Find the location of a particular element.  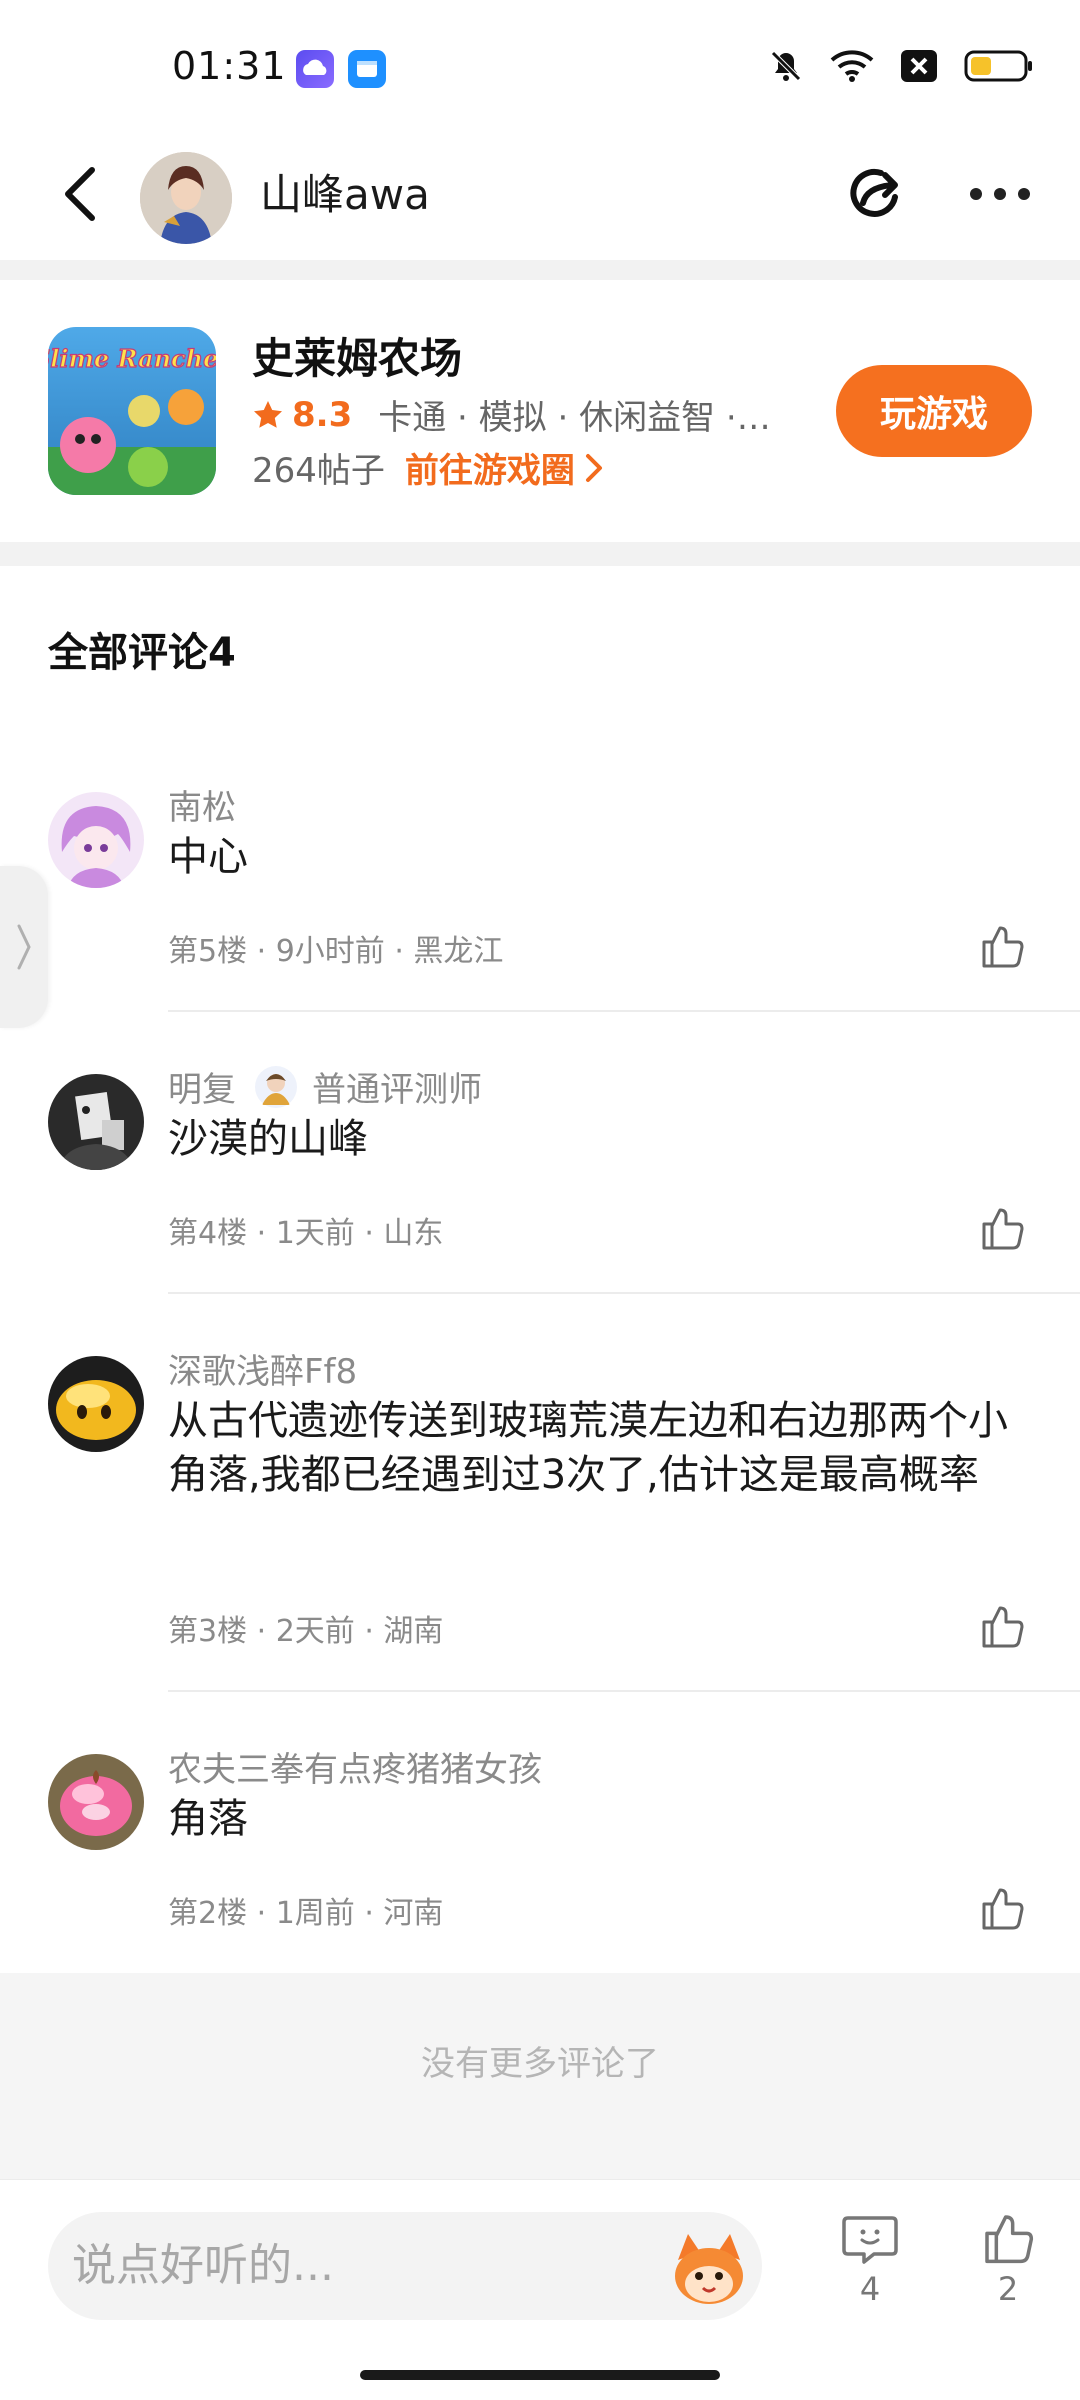

goto-game-circle-label: 前往游戏圈 is located at coordinates (489, 471).